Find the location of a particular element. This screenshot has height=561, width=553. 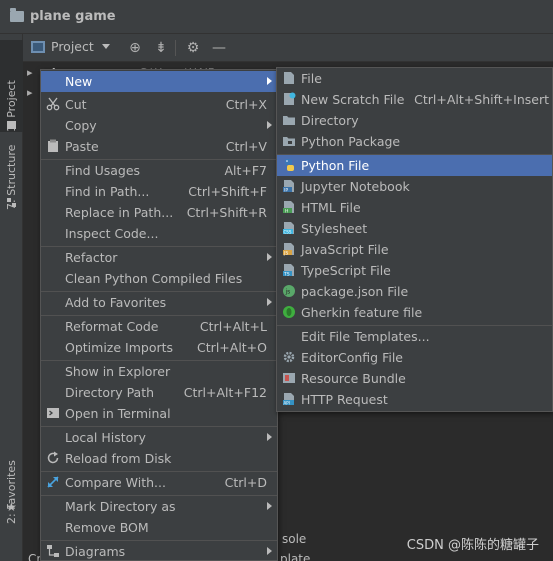

terminal-icon is located at coordinates (53, 413).